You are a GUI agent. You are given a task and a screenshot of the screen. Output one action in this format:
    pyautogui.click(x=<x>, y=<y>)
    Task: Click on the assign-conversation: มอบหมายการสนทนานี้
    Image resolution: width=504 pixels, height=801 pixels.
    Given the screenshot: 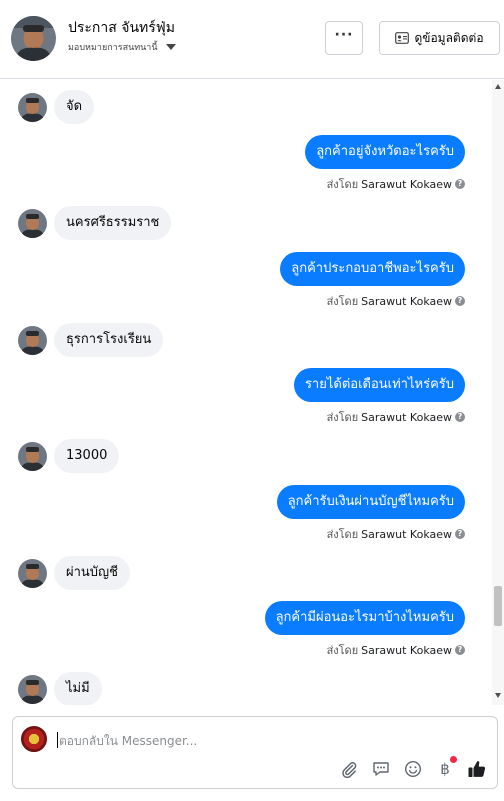 What is the action you would take?
    pyautogui.click(x=122, y=47)
    